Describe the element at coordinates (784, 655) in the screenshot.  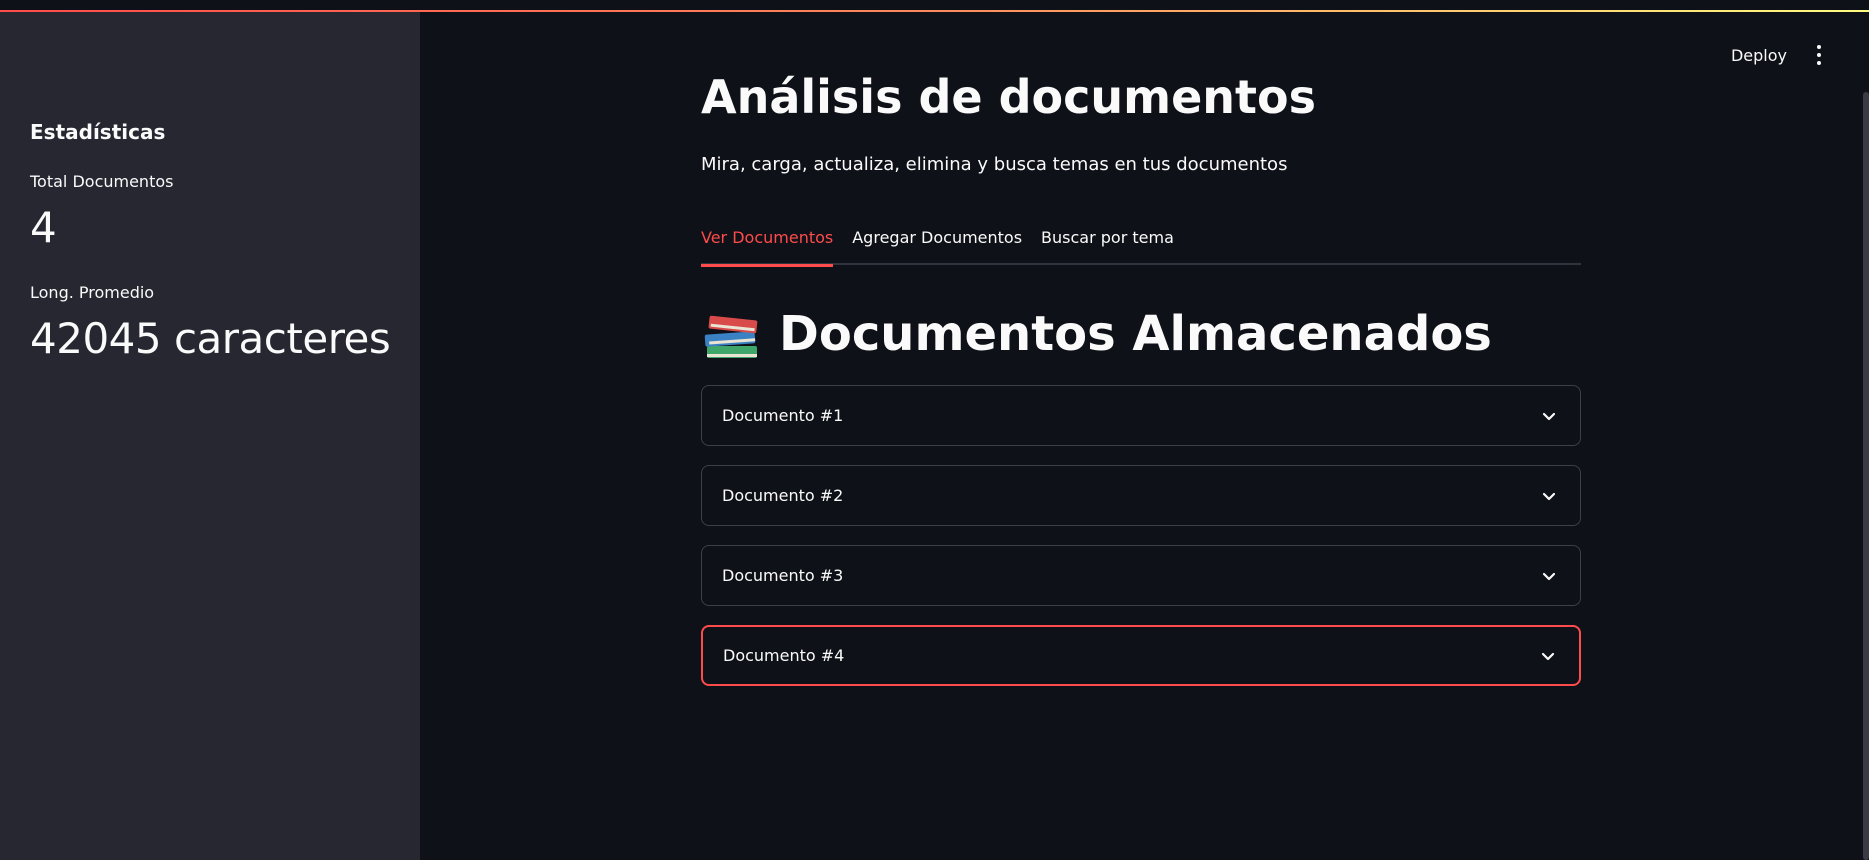
I see `document-label: Documento #4` at that location.